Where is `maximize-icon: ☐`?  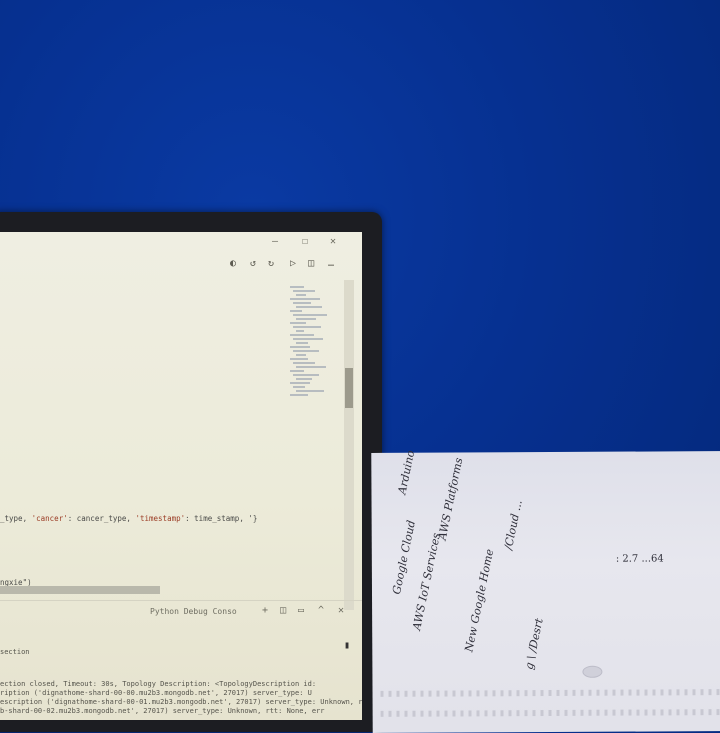
maximize-icon: ☐ is located at coordinates (305, 241).